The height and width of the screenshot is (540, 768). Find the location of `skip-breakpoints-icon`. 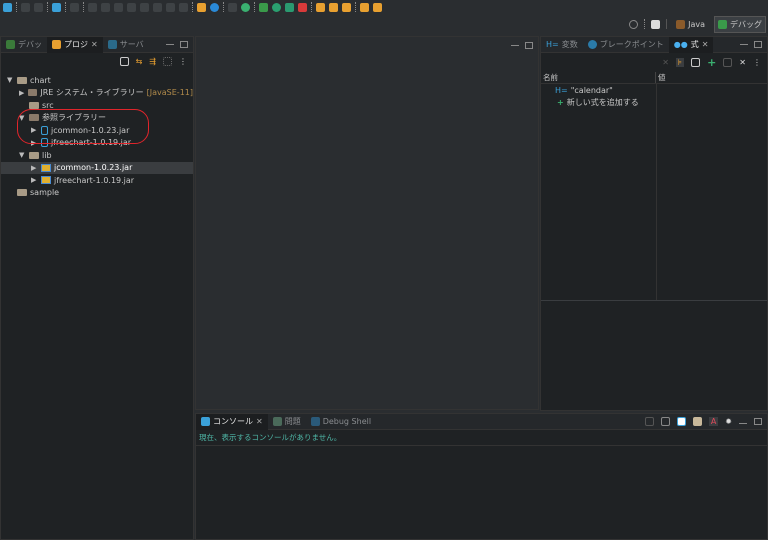

skip-breakpoints-icon is located at coordinates (74, 7).